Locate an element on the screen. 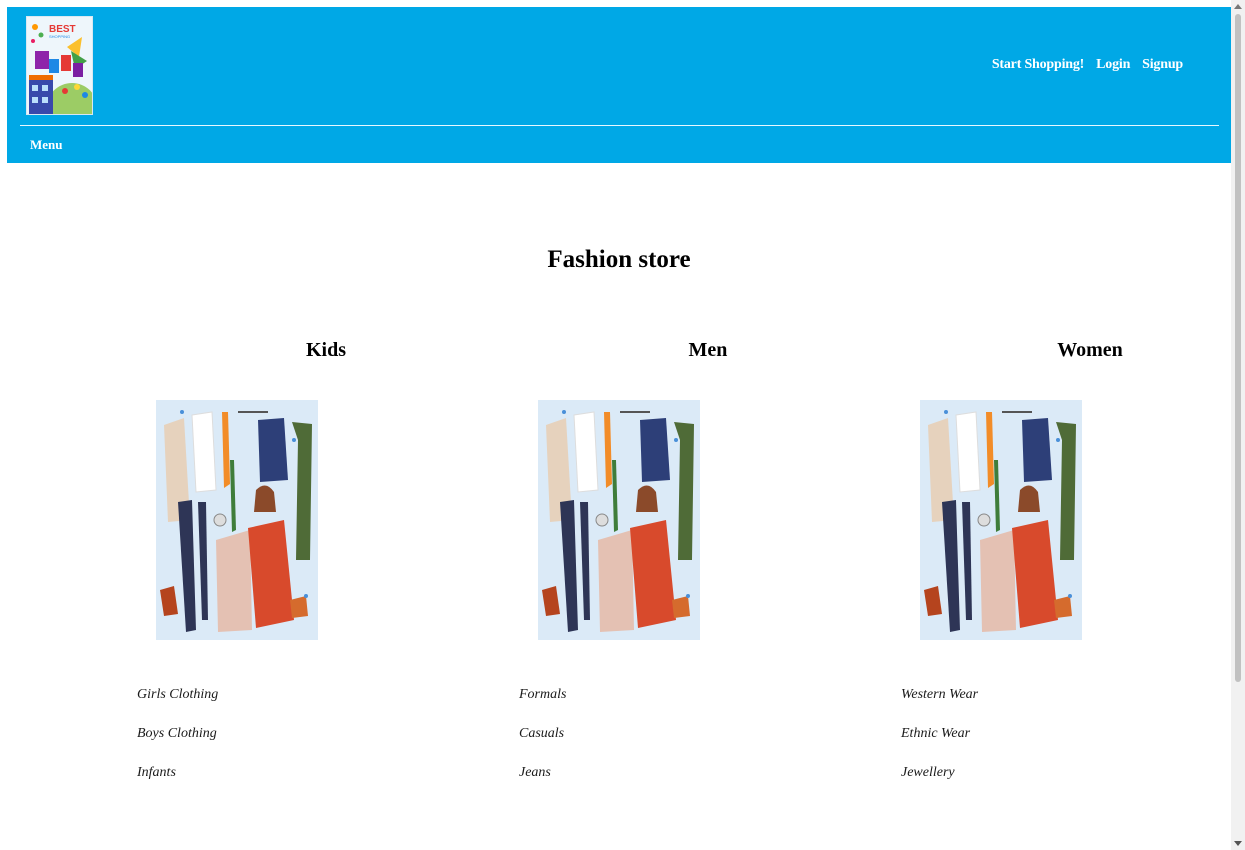 The height and width of the screenshot is (850, 1245). shopping-logo-icon: BEST SHOPPING is located at coordinates (59, 65).